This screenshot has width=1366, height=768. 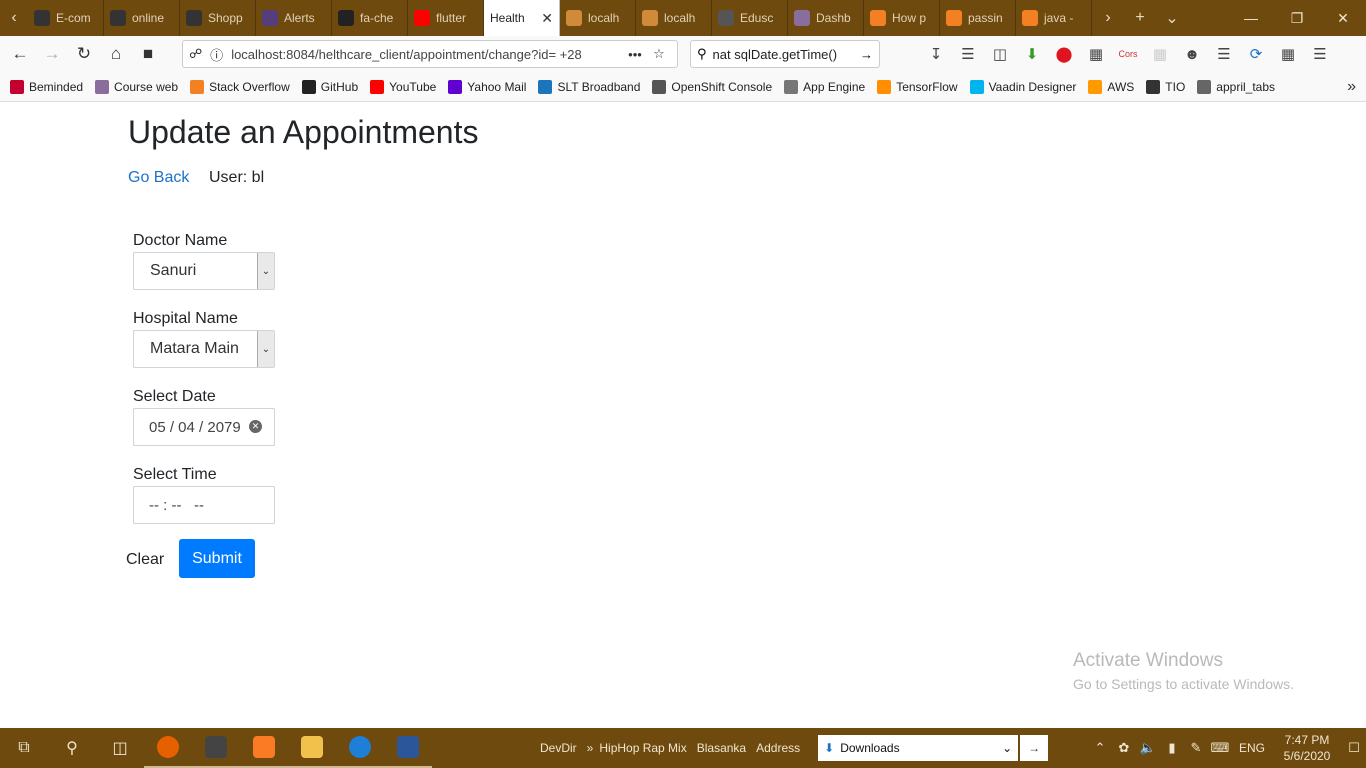 What do you see at coordinates (1165, 86) in the screenshot?
I see `bookmark-item: TIO` at bounding box center [1165, 86].